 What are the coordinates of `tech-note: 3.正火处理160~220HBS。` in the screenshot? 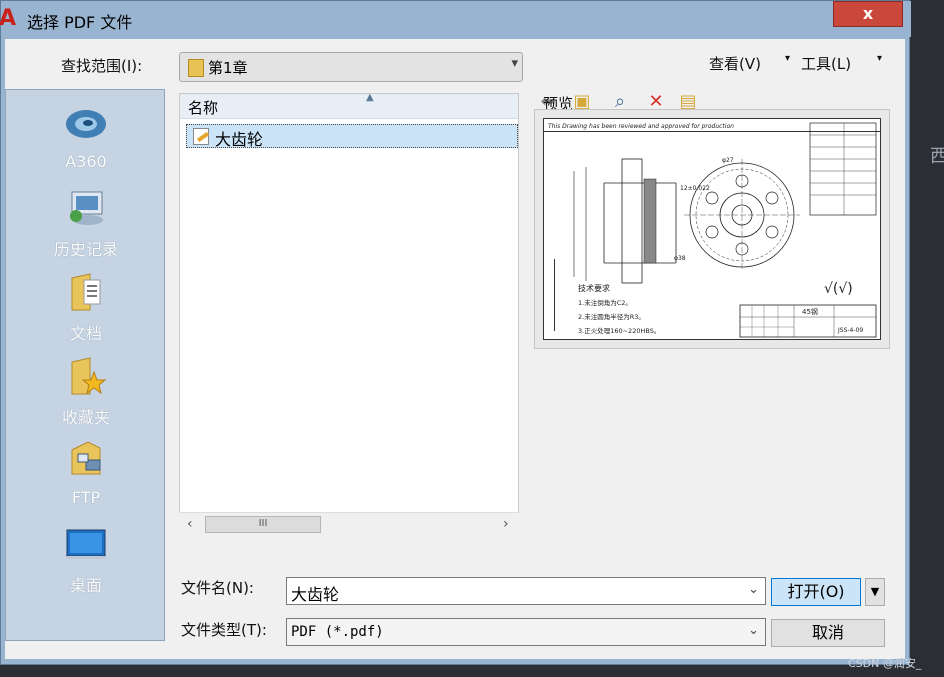 It's located at (619, 331).